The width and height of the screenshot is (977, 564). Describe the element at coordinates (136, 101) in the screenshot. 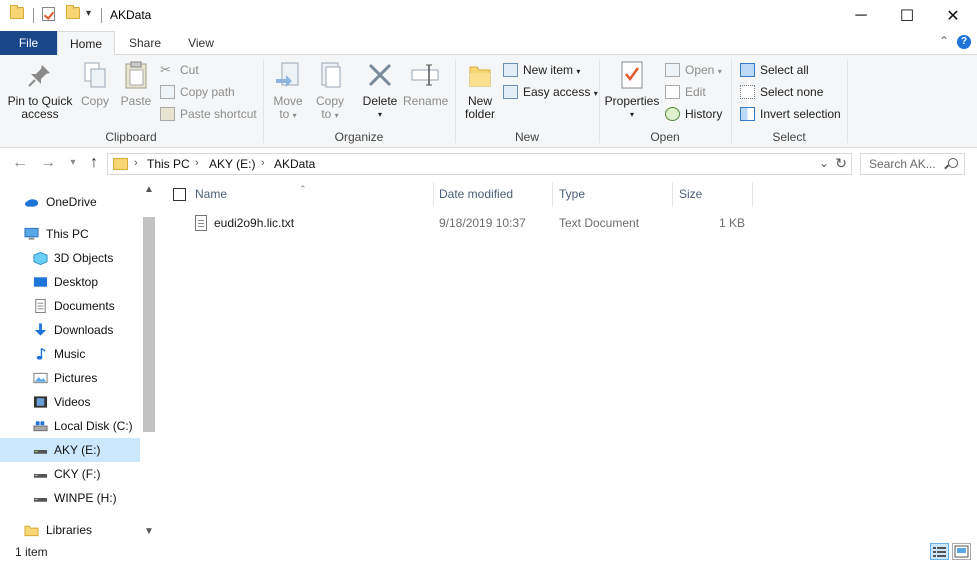

I see `paste-label: Paste` at that location.